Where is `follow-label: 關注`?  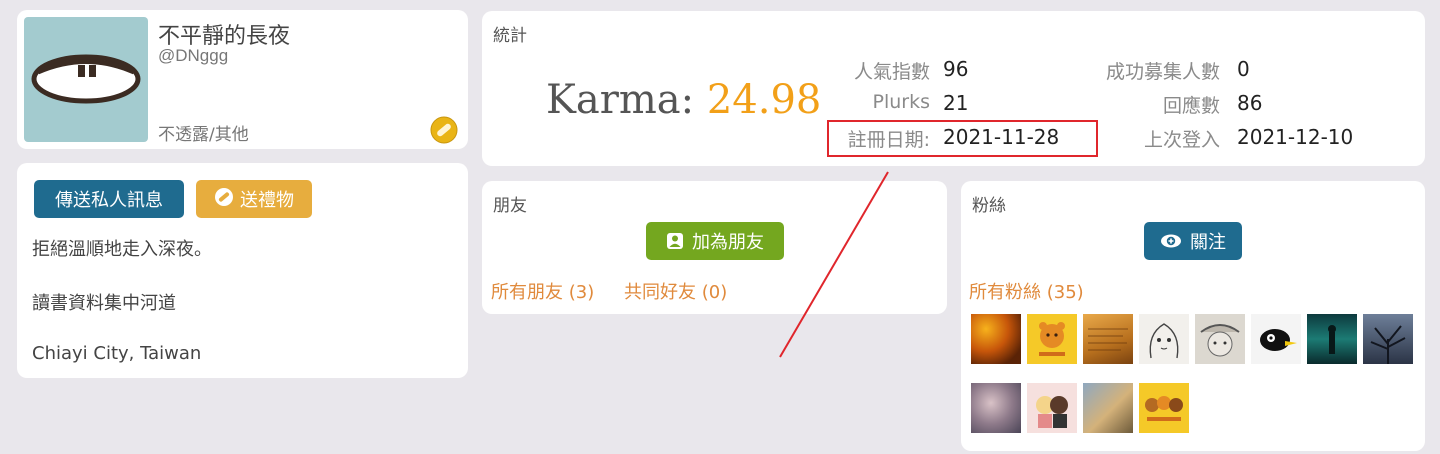
follow-label: 關注 is located at coordinates (1208, 242).